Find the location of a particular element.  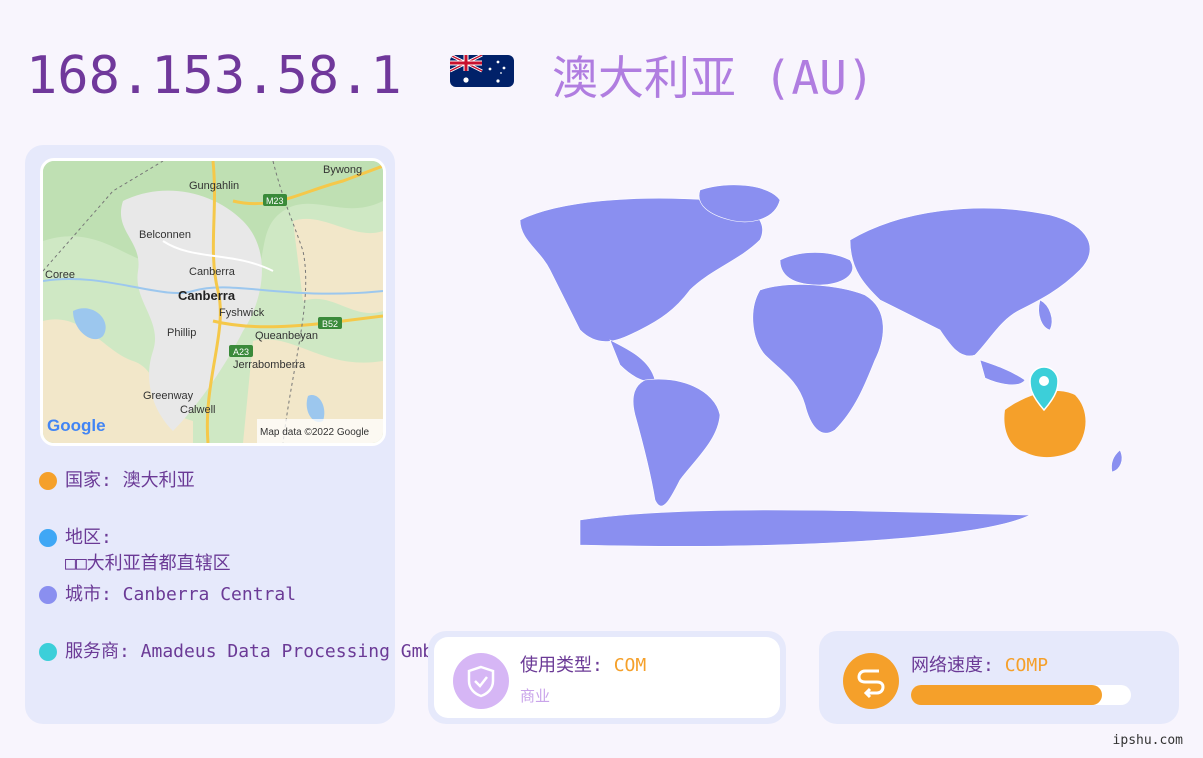

country-row: 国家: 澳大利亚 is located at coordinates (117, 481).